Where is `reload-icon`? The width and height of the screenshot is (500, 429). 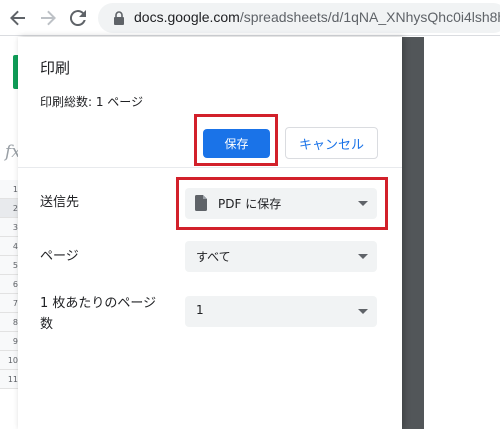 reload-icon is located at coordinates (78, 18).